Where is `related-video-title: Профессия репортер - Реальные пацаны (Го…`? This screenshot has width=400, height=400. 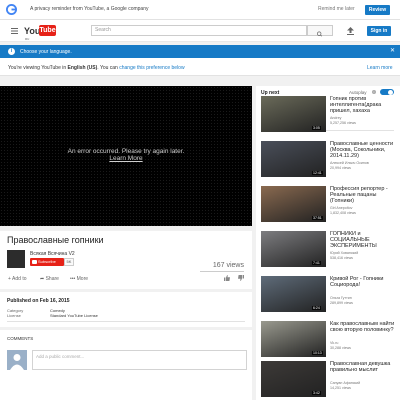 related-video-title: Профессия репортер - Реальные пацаны (Го… is located at coordinates (363, 195).